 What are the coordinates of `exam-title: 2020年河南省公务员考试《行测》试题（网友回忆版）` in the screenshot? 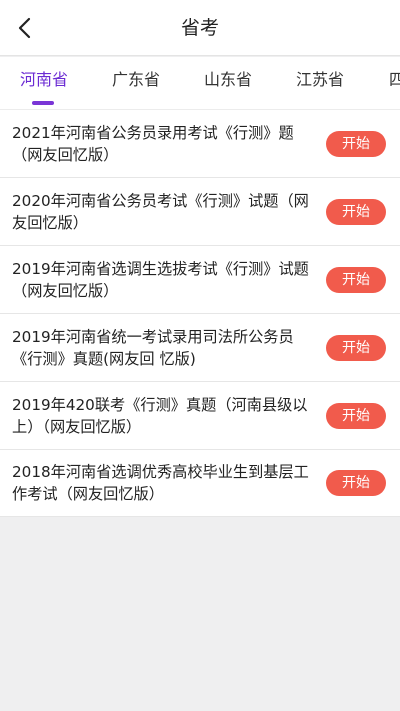 It's located at (160, 211).